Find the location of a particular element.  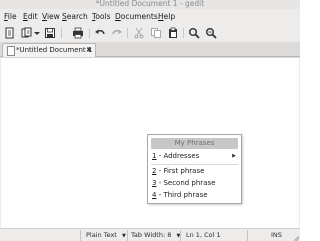

item-label: - Third phrase is located at coordinates (182, 195).